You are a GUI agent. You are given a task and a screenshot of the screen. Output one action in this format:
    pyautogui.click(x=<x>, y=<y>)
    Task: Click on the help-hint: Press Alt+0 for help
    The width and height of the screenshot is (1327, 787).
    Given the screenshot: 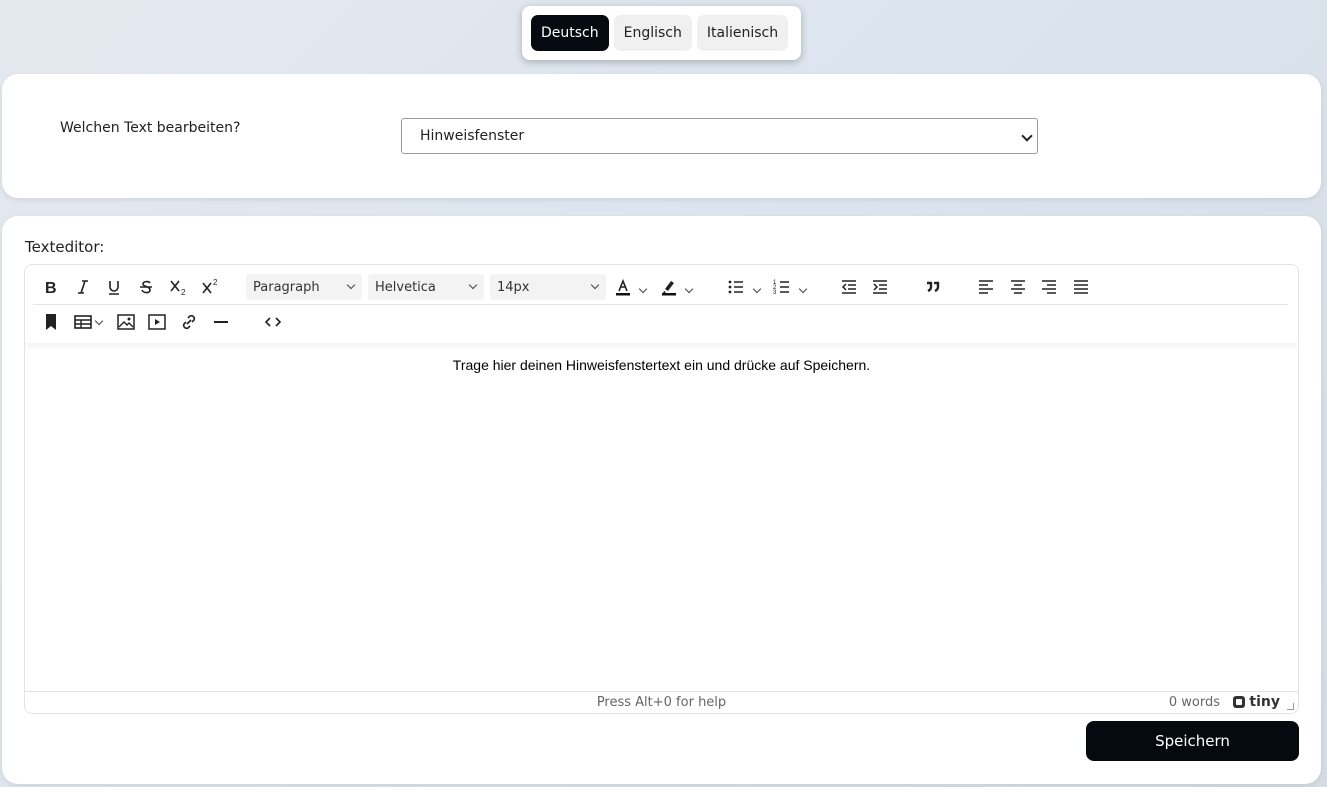 What is the action you would take?
    pyautogui.click(x=661, y=702)
    